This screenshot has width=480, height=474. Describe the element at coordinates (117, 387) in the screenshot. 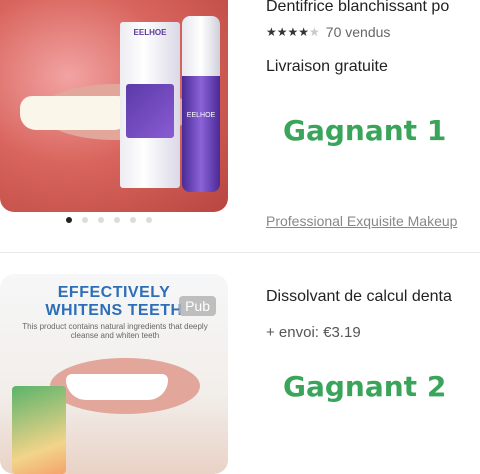

I see `teeth-illustration` at that location.